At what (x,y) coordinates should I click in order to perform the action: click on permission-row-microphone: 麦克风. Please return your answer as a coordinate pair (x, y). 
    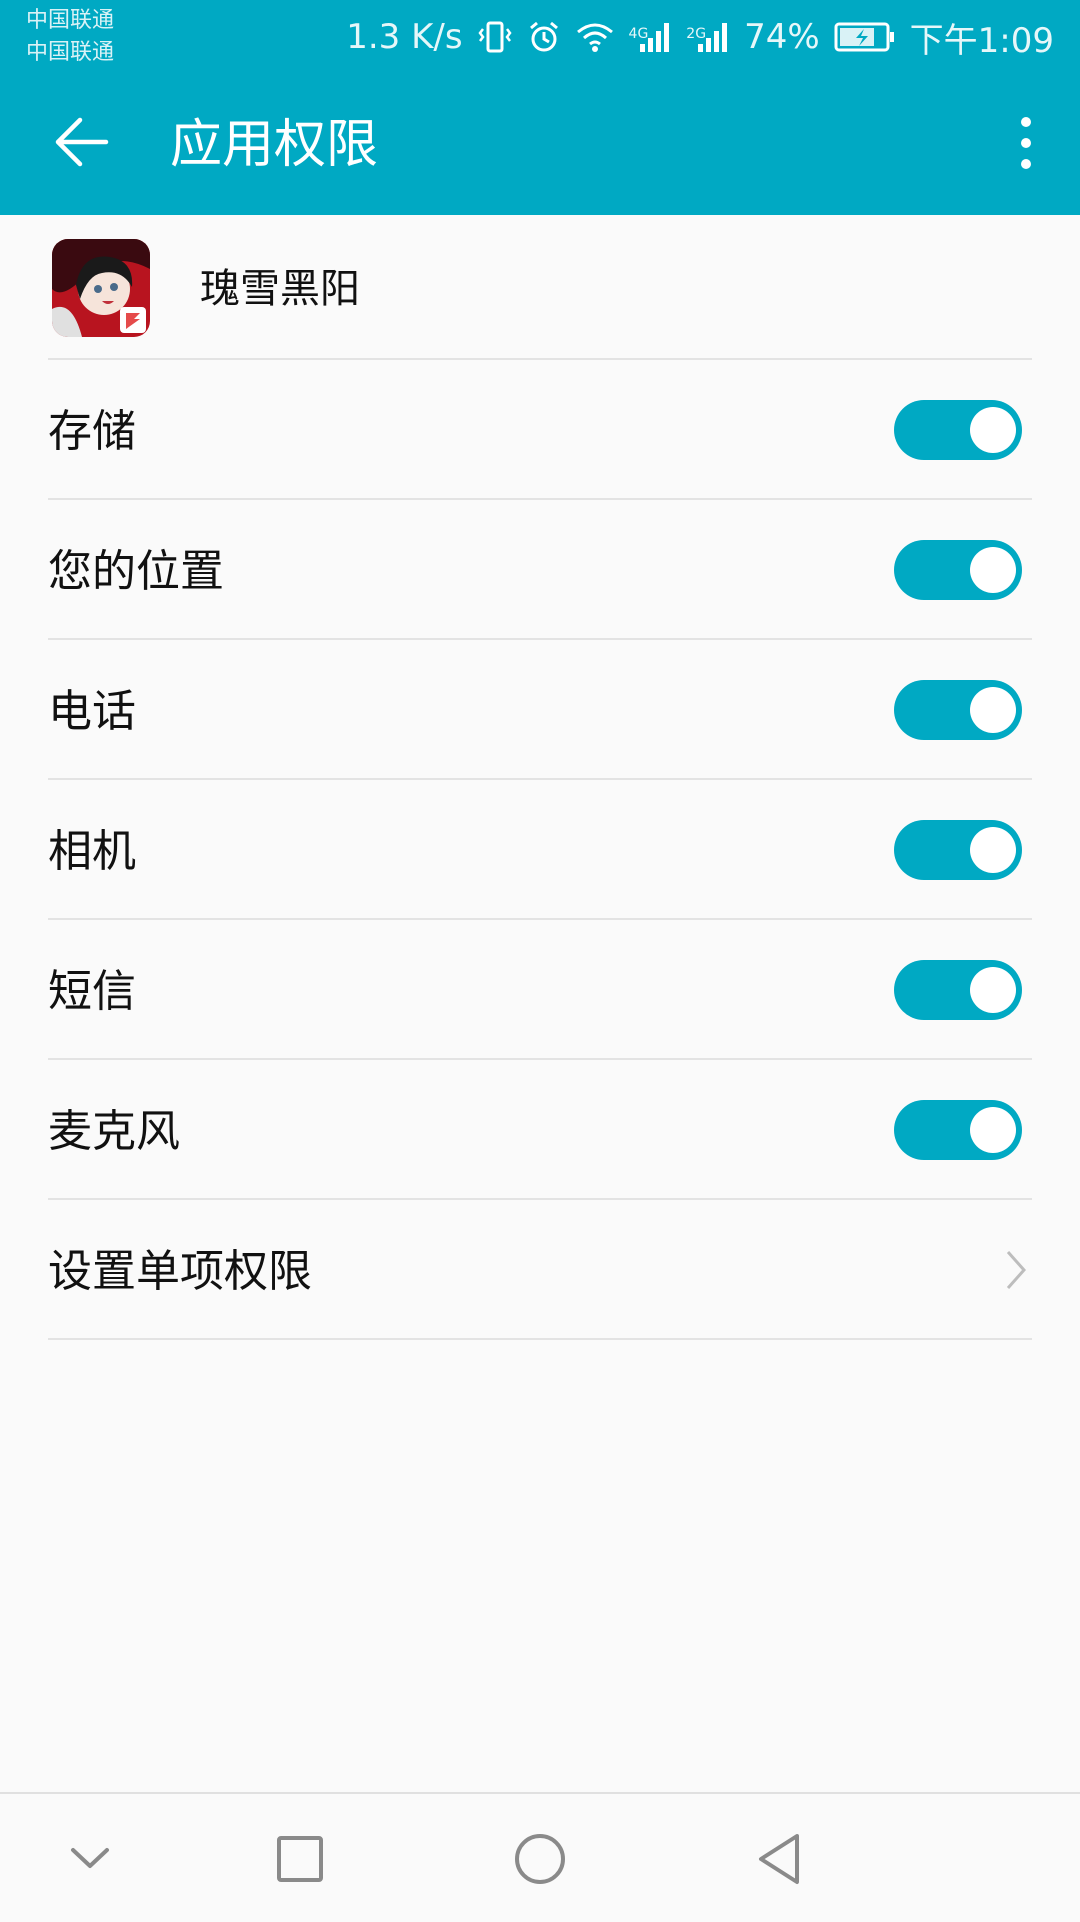
    Looking at the image, I should click on (540, 1130).